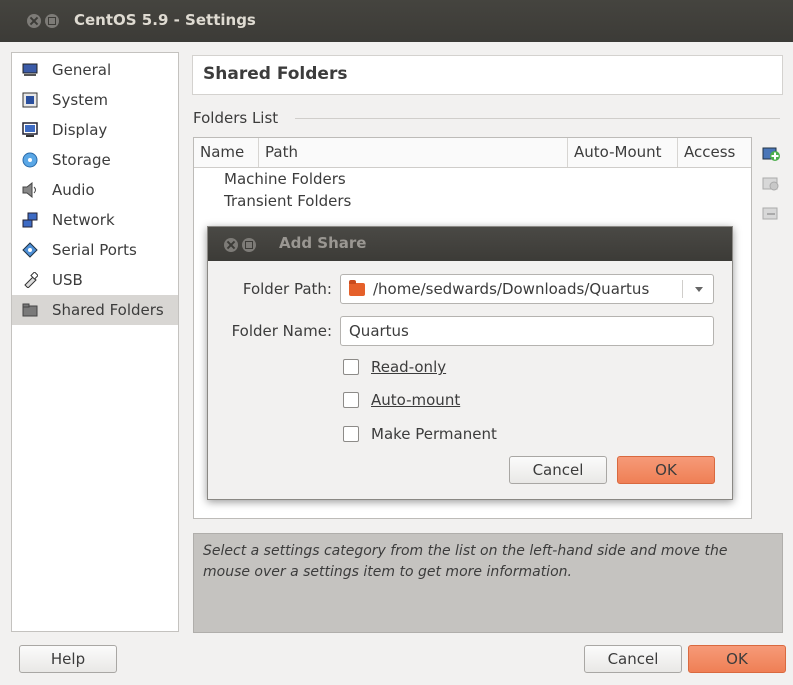 This screenshot has width=793, height=685. I want to click on automount-checkbox: Auto-mount, so click(401, 400).